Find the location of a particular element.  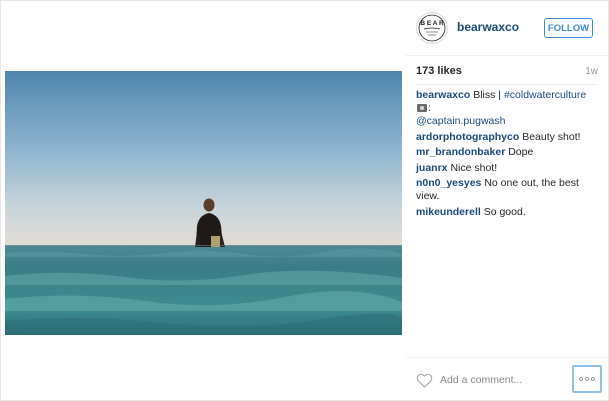

post-header: B E A R bearwaxco FOLLOW is located at coordinates (507, 28).